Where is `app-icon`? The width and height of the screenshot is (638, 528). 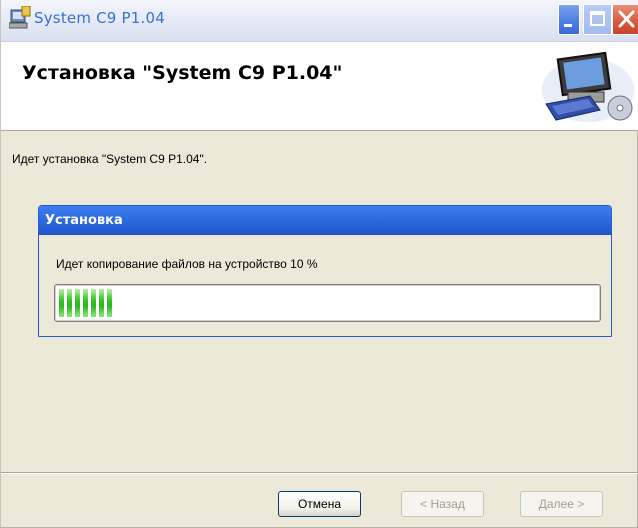
app-icon is located at coordinates (20, 17).